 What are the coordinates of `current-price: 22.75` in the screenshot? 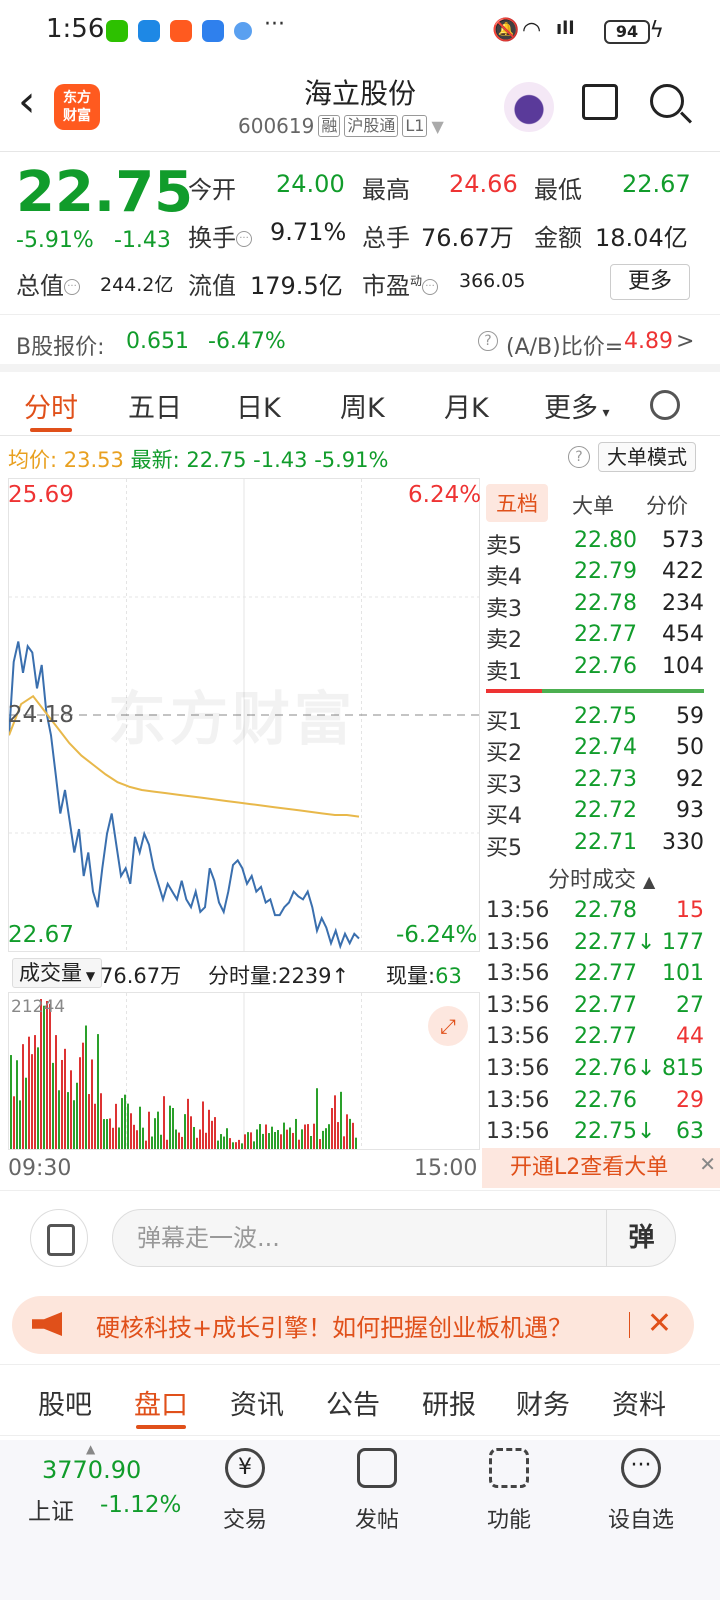 It's located at (105, 192).